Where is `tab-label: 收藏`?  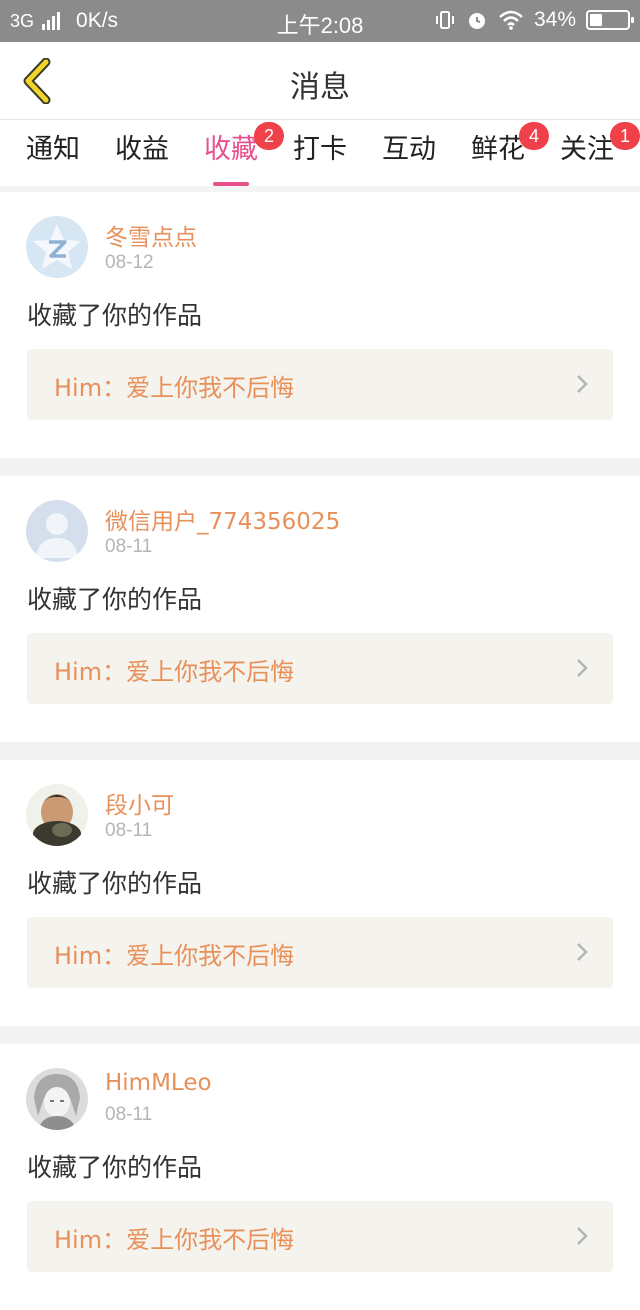
tab-label: 收藏 is located at coordinates (231, 149).